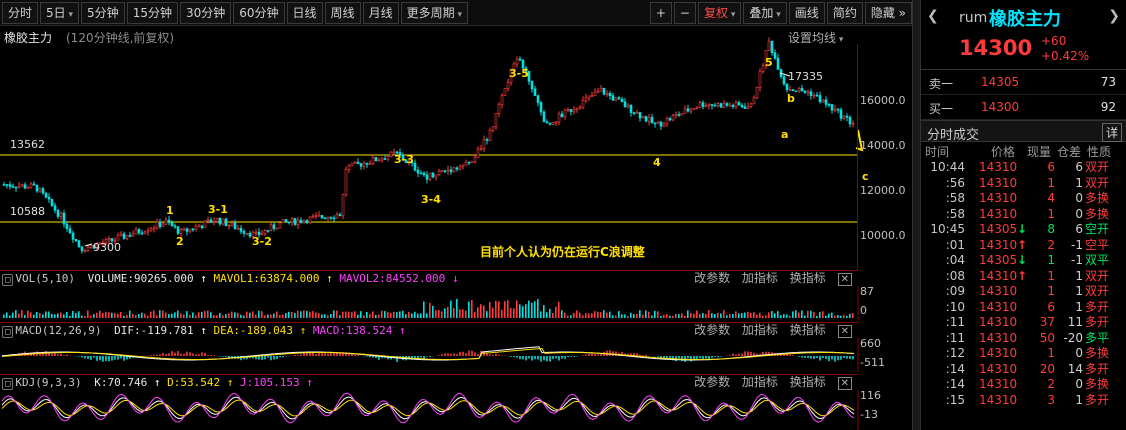 The height and width of the screenshot is (430, 1126). I want to click on tick-oi-change: 1, so click(1079, 399).